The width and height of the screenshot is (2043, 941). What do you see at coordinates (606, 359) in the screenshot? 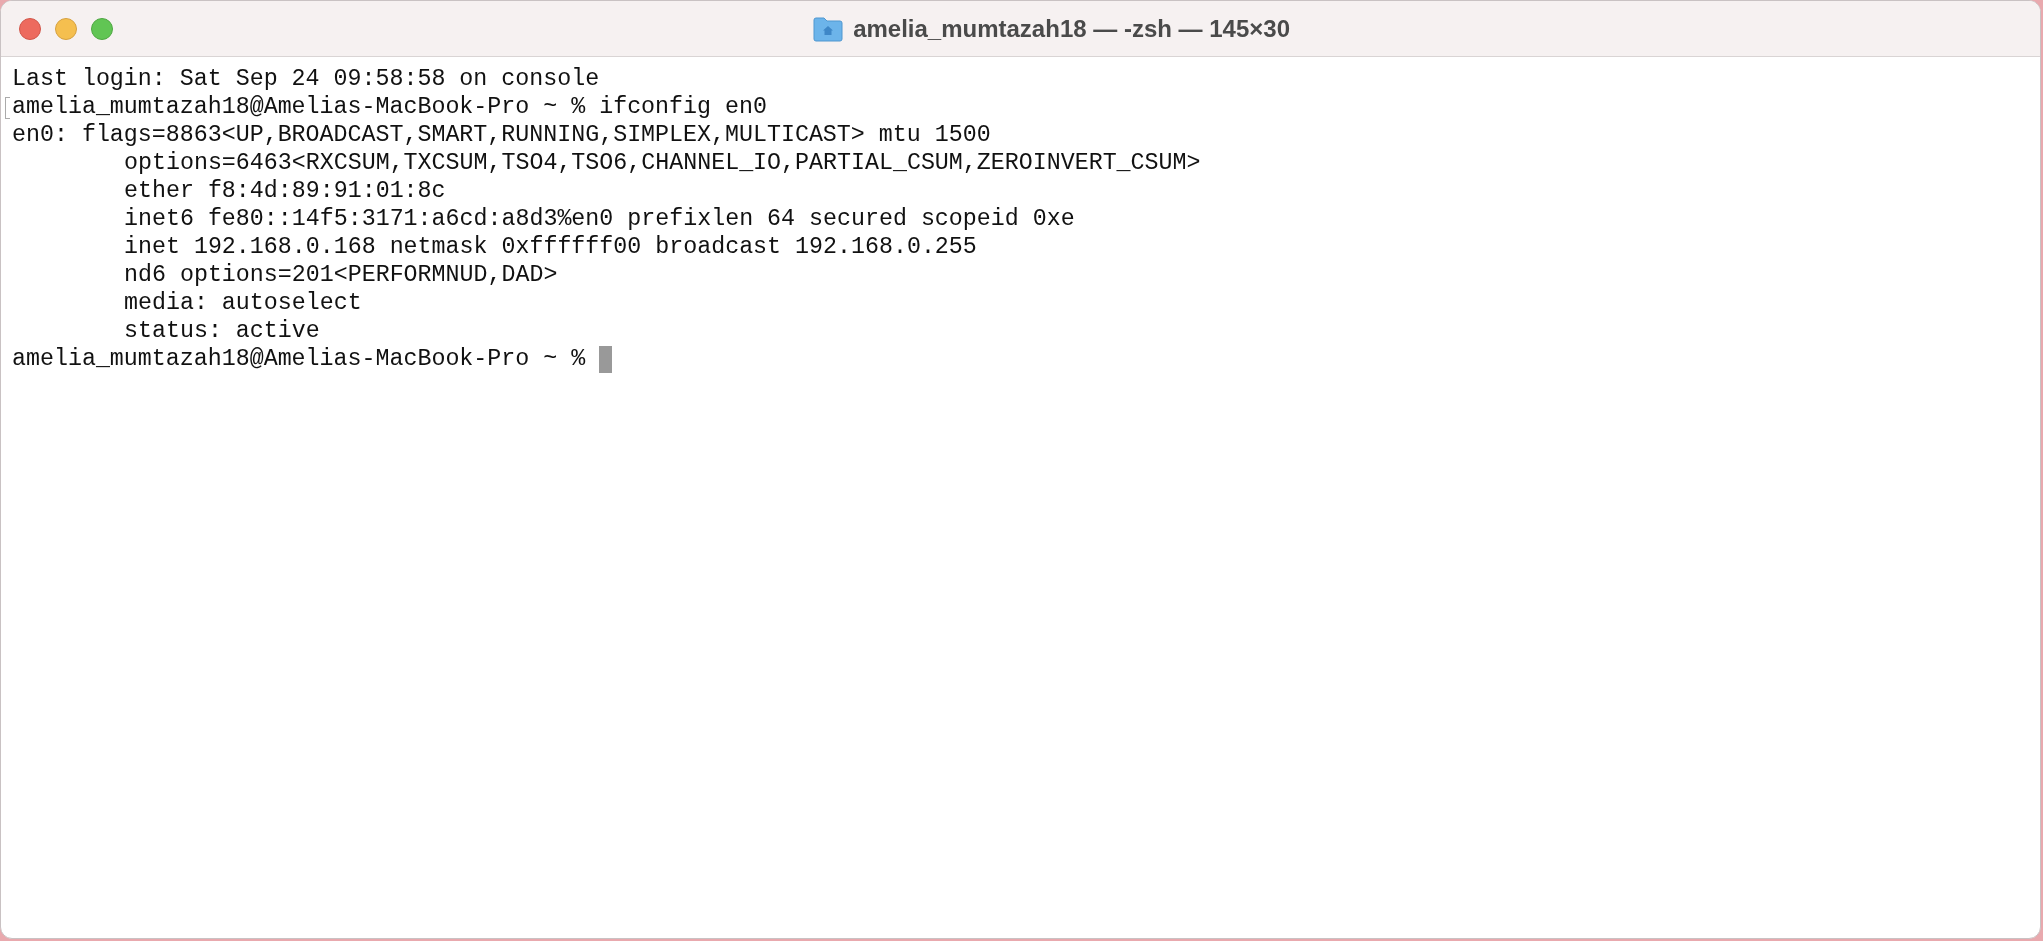
I see `text-cursor` at bounding box center [606, 359].